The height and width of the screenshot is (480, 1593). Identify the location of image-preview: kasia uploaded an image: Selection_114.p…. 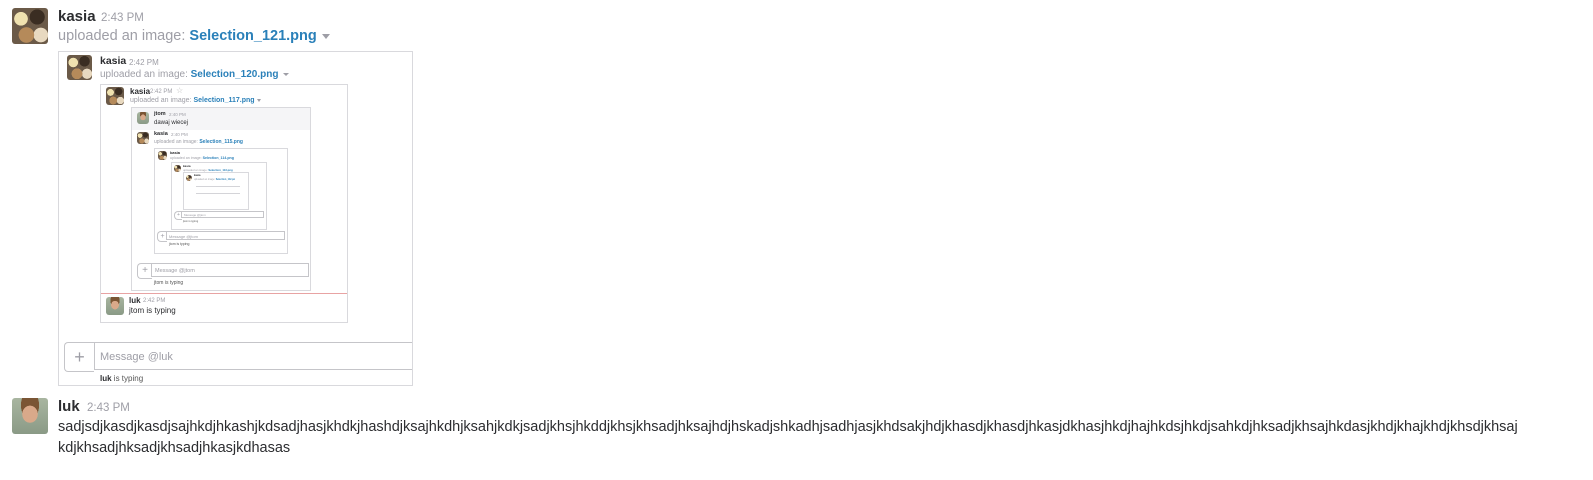
(221, 201).